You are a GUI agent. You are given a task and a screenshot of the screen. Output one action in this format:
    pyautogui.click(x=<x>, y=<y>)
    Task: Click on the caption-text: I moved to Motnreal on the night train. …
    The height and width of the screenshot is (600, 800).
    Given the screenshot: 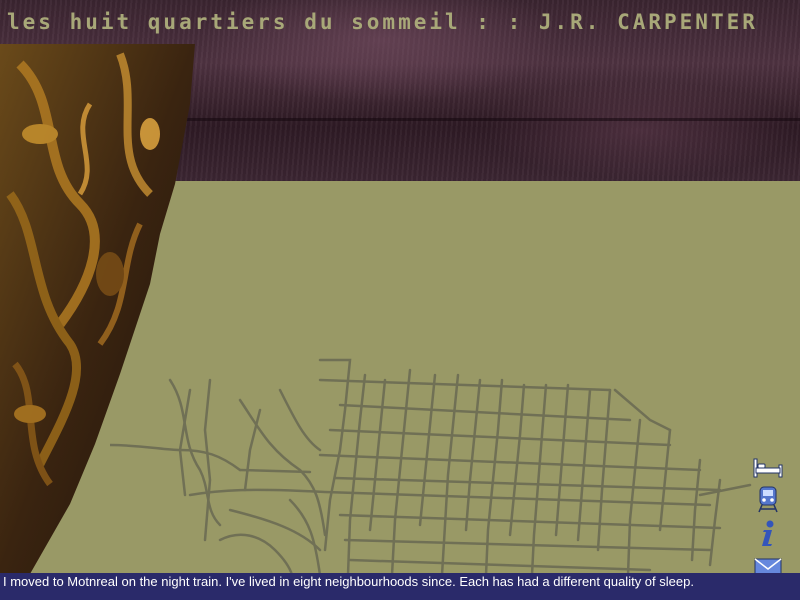 What is the action you would take?
    pyautogui.click(x=400, y=586)
    